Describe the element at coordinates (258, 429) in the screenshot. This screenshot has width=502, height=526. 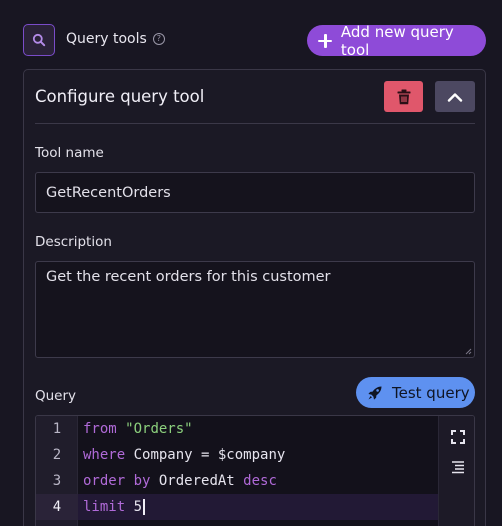
I see `code-line: from "Orders"` at that location.